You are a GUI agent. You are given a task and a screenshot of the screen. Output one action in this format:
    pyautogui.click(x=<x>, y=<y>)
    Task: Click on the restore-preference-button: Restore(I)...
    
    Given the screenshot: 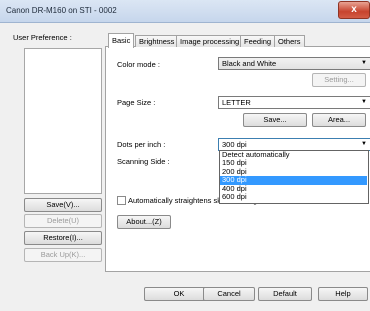 What is the action you would take?
    pyautogui.click(x=63, y=238)
    